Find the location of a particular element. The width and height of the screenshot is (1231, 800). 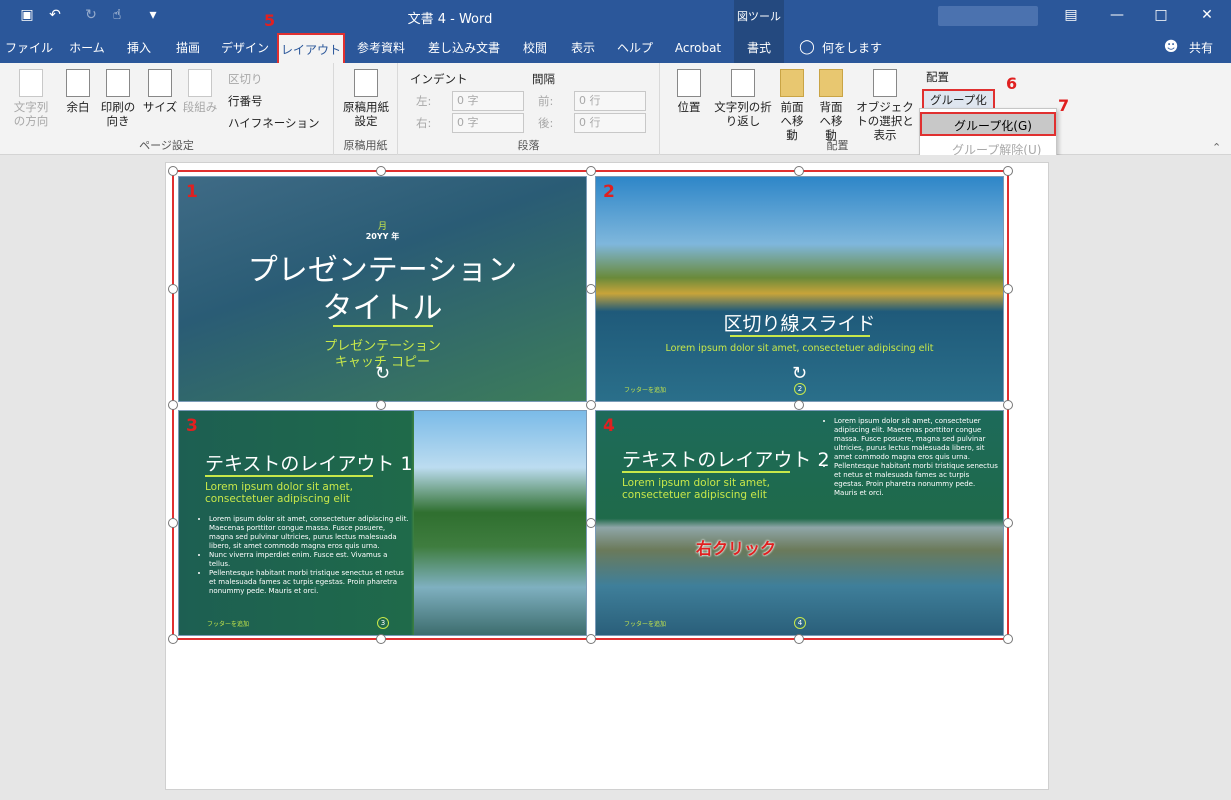

spacing-before-input: 0 行 is located at coordinates (610, 101).